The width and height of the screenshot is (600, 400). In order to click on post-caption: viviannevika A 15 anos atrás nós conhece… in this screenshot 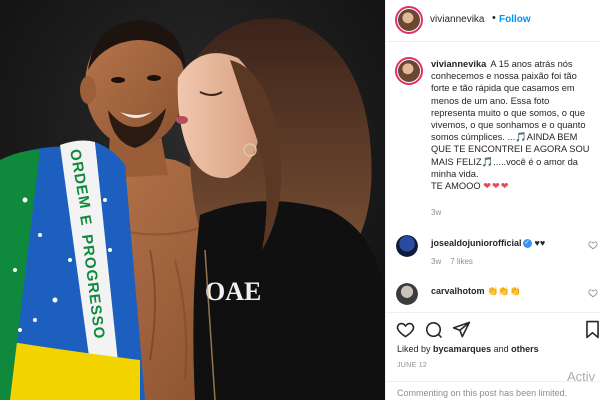, I will do `click(513, 125)`.